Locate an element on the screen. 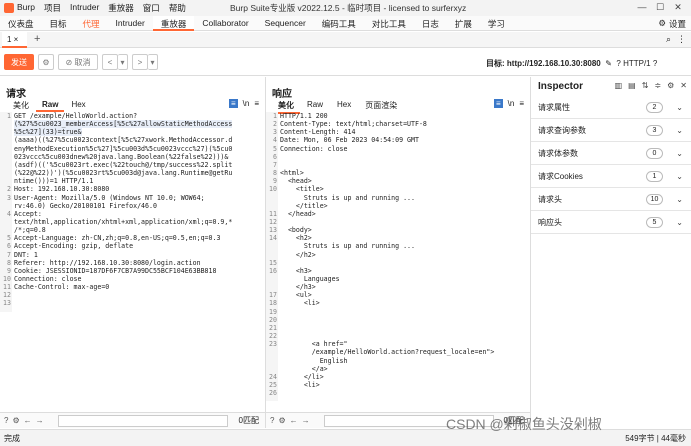 This screenshot has width=691, height=446. add-tab-icon: + is located at coordinates (37, 39).